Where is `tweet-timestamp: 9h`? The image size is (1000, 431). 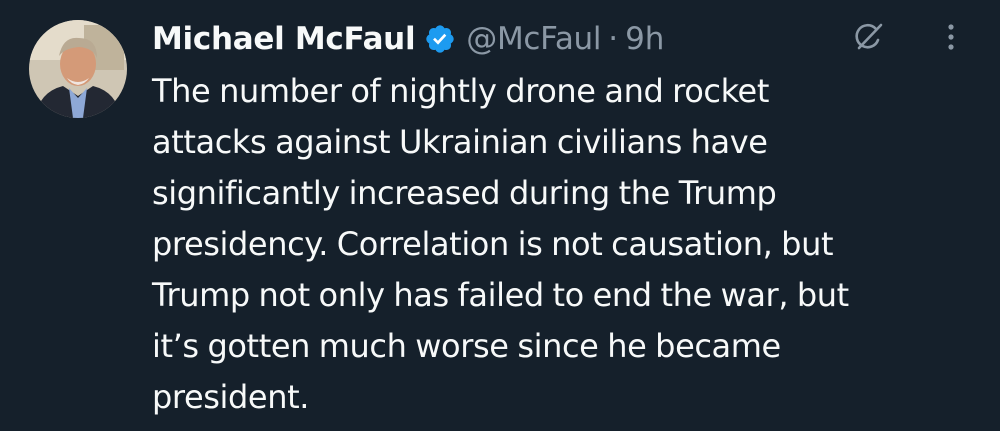 tweet-timestamp: 9h is located at coordinates (644, 39).